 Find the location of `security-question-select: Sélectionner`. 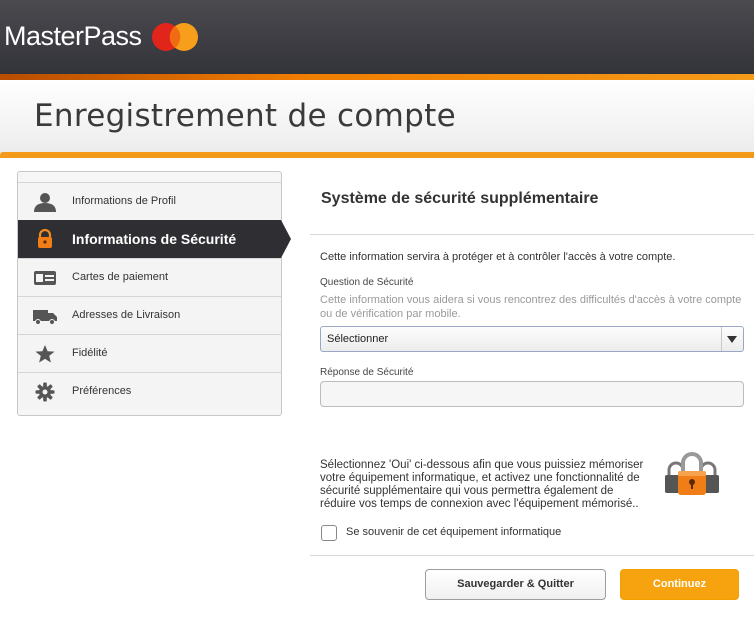

security-question-select: Sélectionner is located at coordinates (532, 339).